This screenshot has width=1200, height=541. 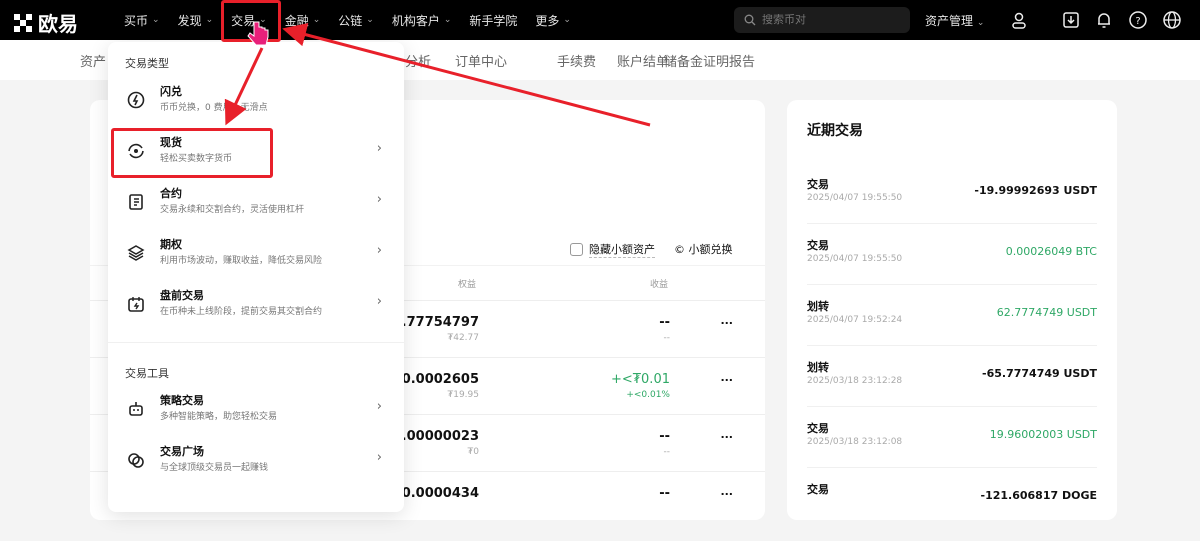 What do you see at coordinates (258, 33) in the screenshot?
I see `hand-cursor-icon` at bounding box center [258, 33].